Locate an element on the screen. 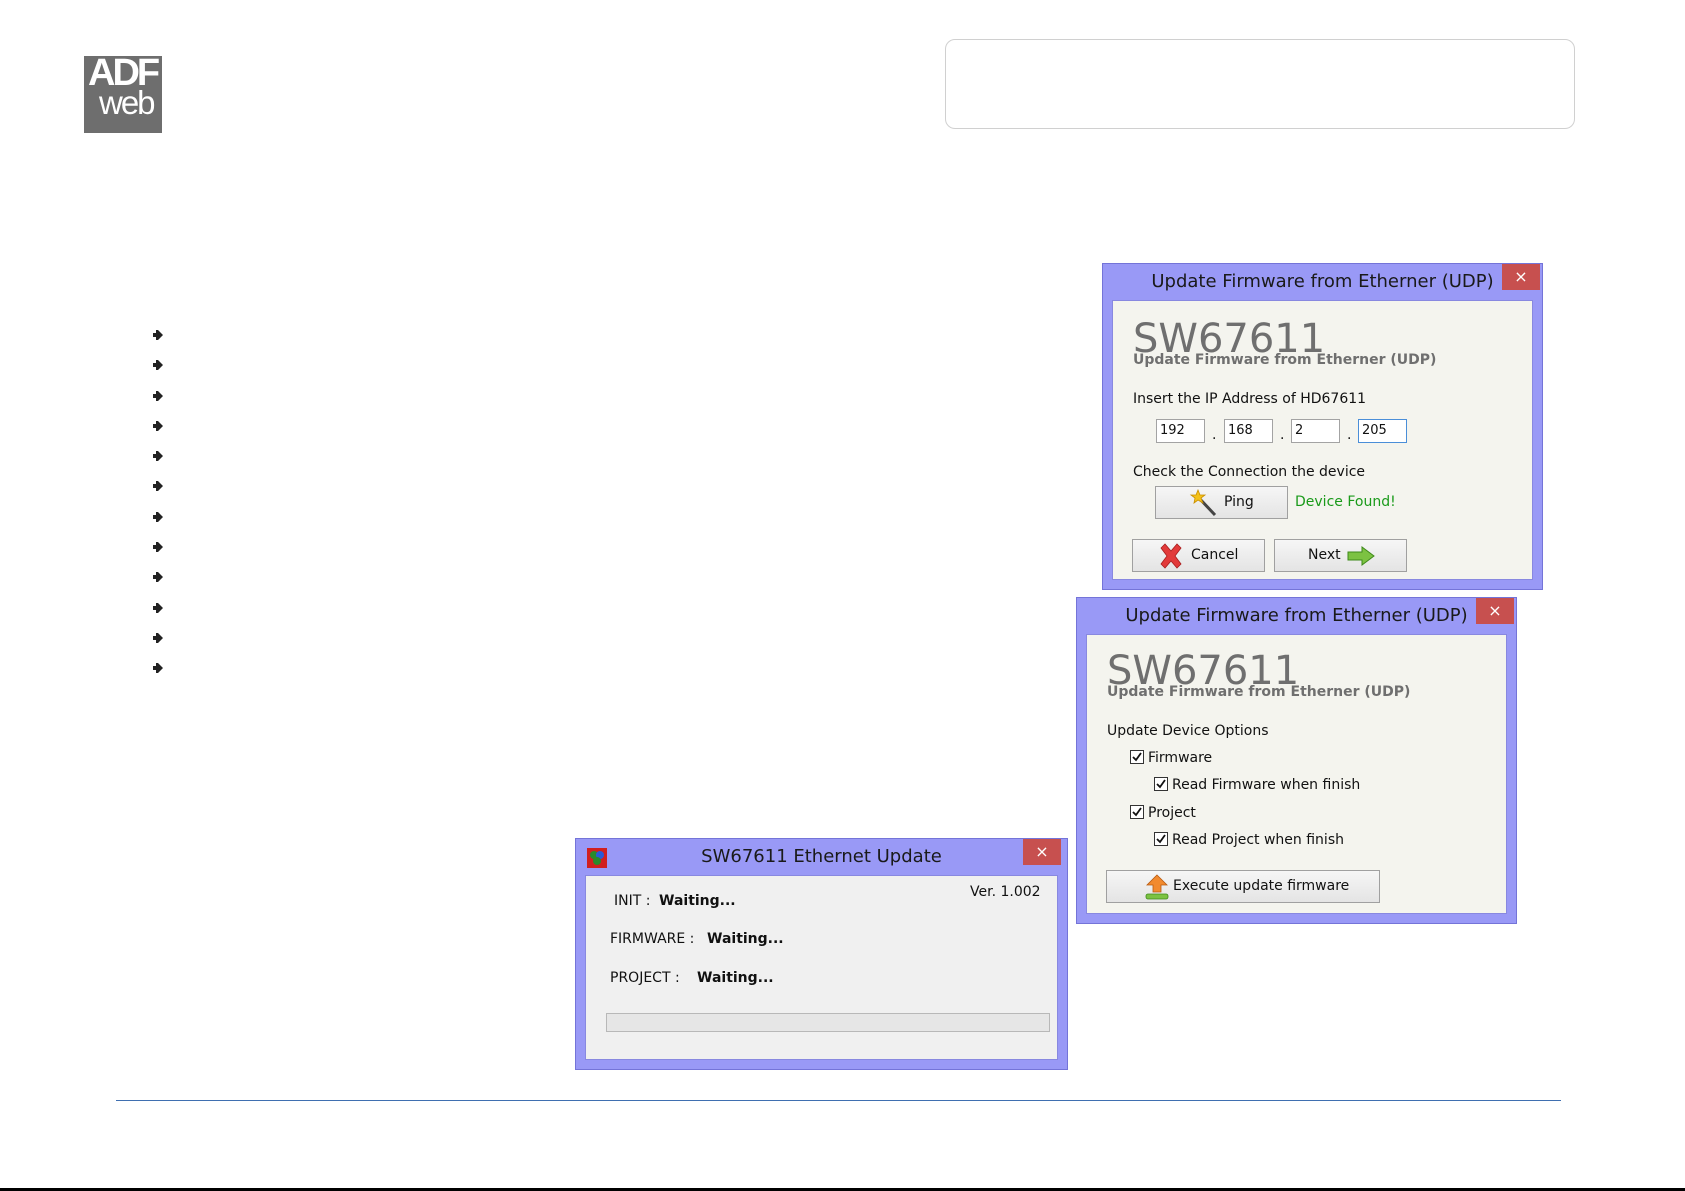  upload-arrow-icon is located at coordinates (1157, 887).